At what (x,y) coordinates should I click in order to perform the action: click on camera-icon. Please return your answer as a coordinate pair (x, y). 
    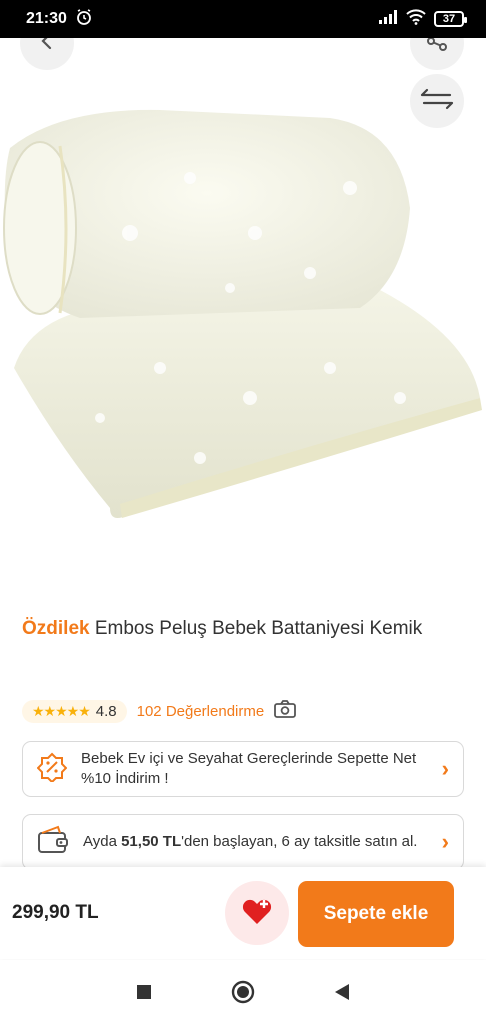
    Looking at the image, I should click on (285, 711).